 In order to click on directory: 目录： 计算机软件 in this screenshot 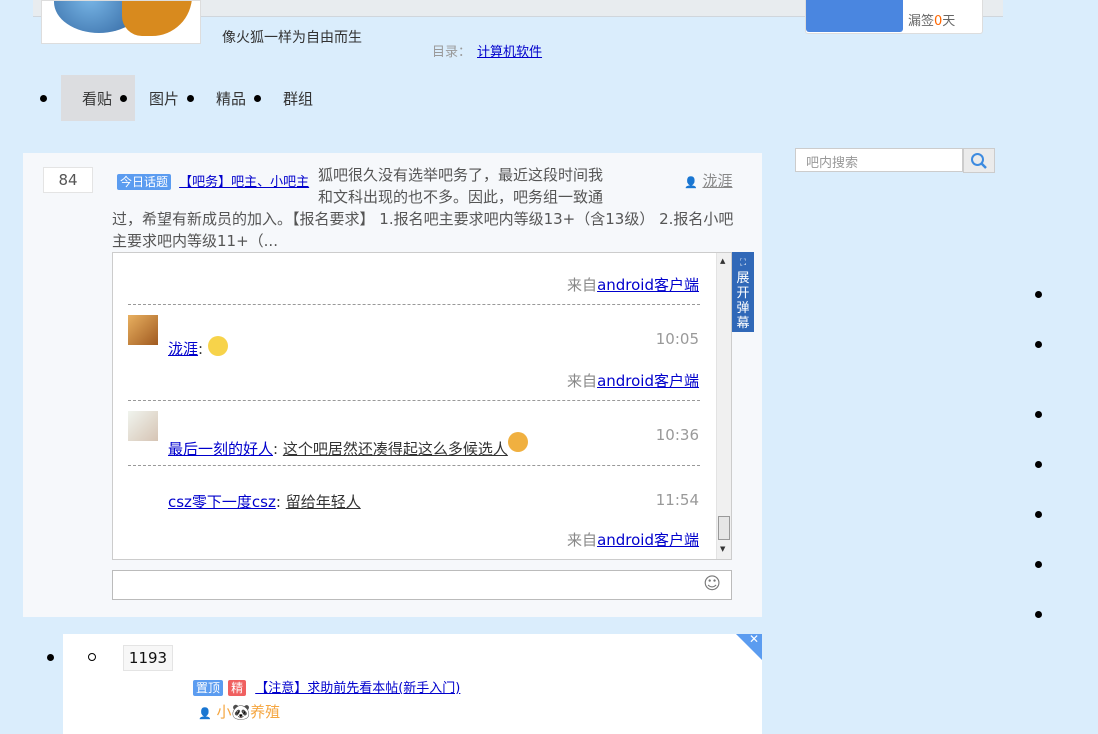, I will do `click(487, 50)`.